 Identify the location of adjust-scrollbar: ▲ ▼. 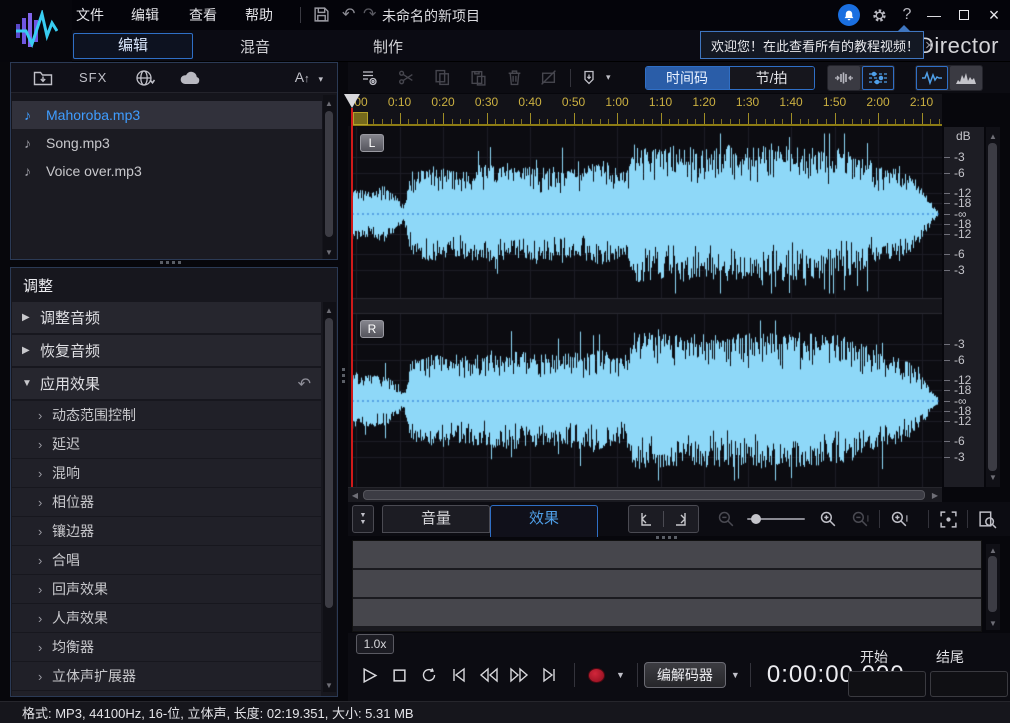
(329, 497).